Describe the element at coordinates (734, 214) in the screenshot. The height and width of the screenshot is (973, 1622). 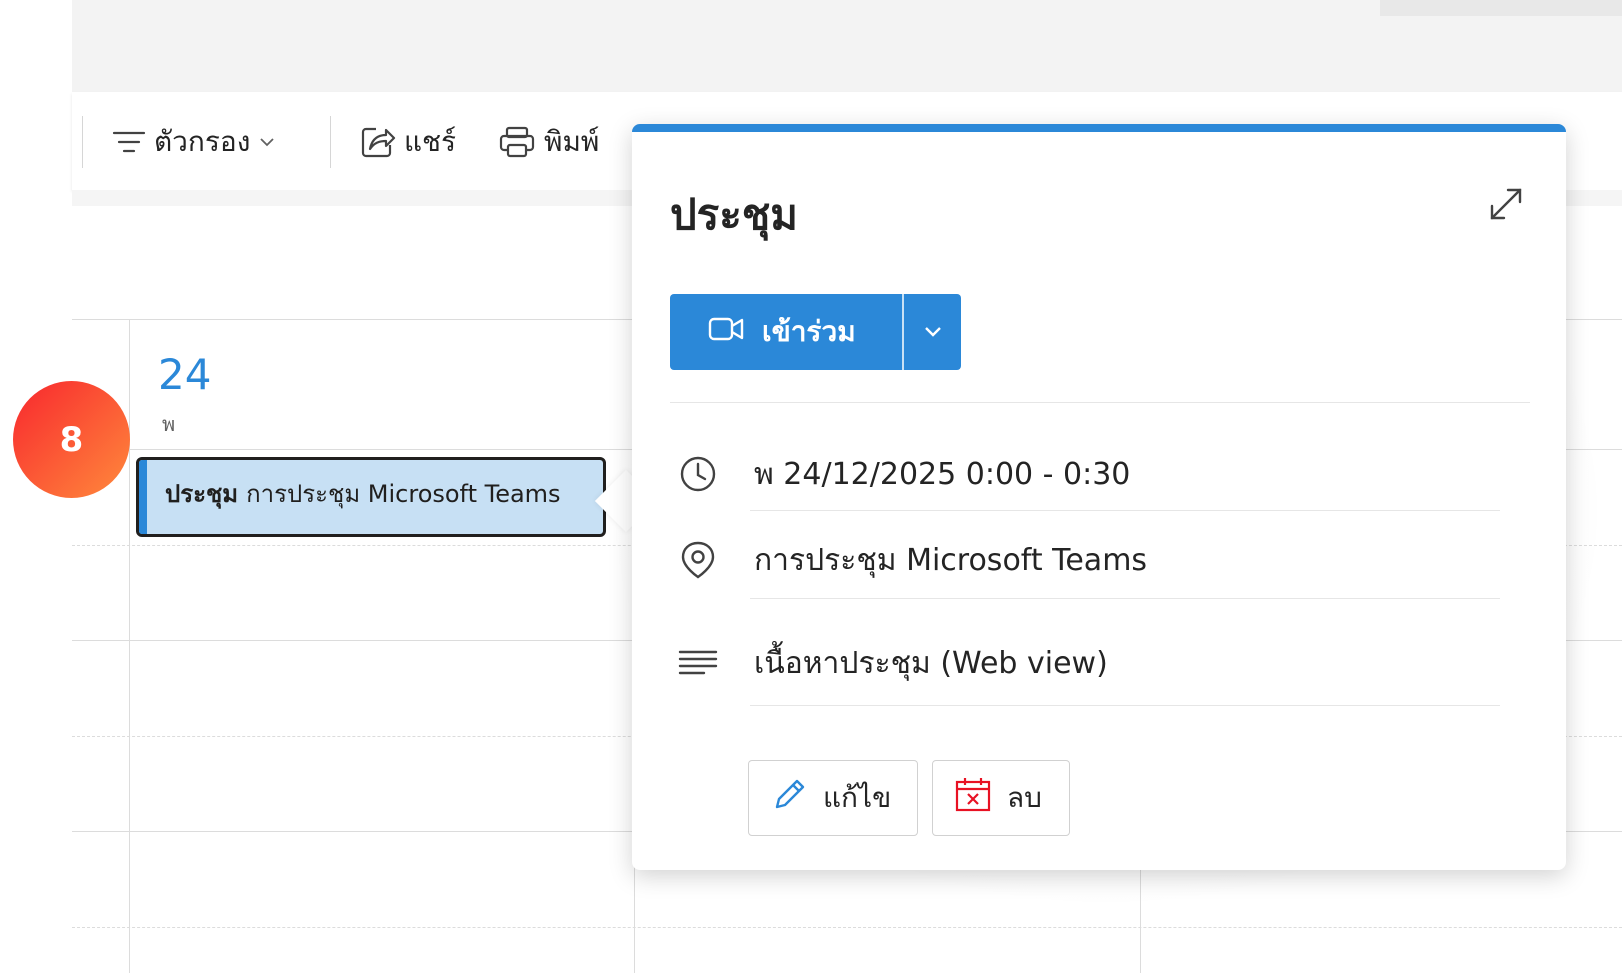
I see `popup-title: ประชุม` at that location.